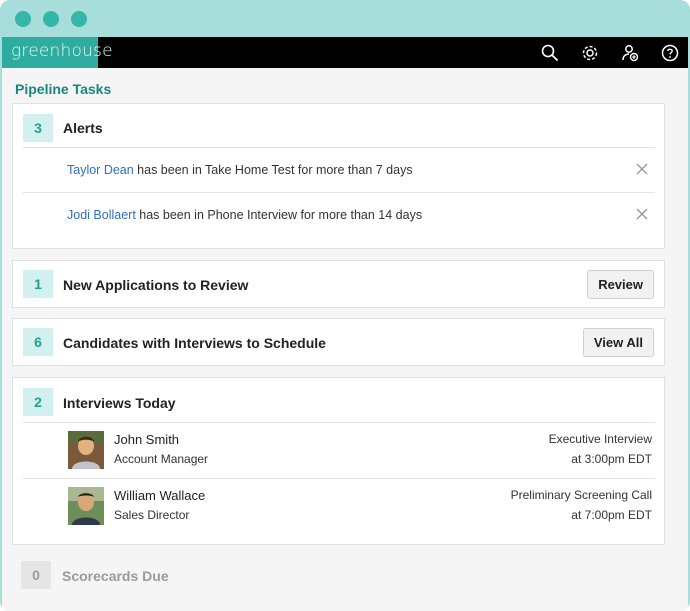 This screenshot has height=611, width=690. What do you see at coordinates (79, 19) in the screenshot?
I see `window-maximize-dot` at bounding box center [79, 19].